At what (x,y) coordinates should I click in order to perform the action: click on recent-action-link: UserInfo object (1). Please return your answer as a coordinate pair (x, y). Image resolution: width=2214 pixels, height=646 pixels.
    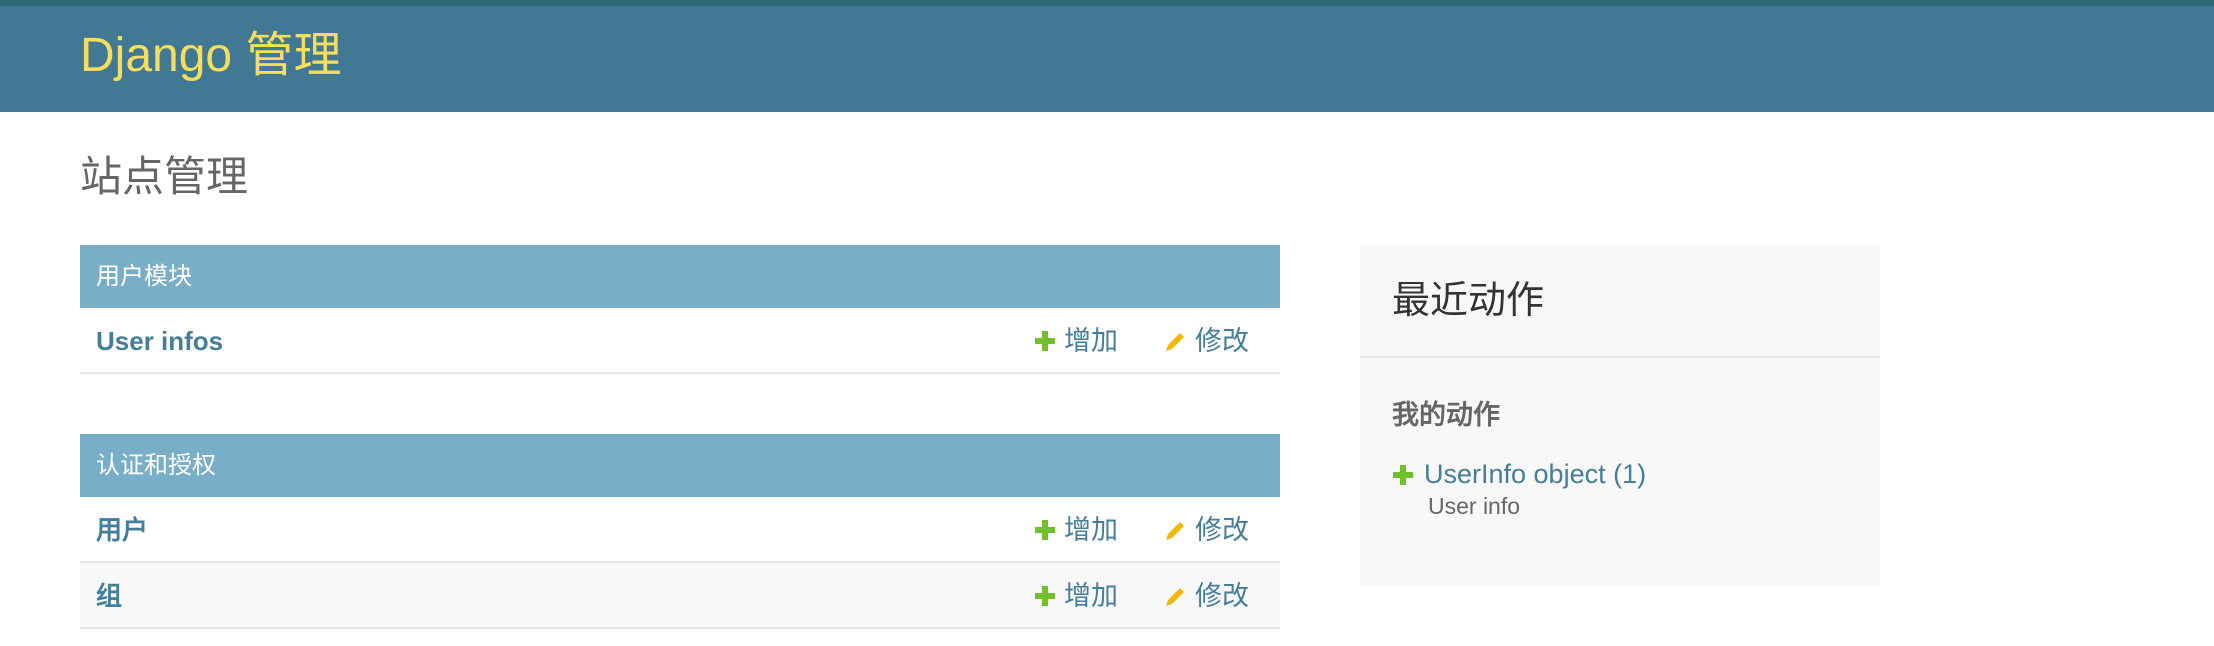
    Looking at the image, I should click on (1535, 474).